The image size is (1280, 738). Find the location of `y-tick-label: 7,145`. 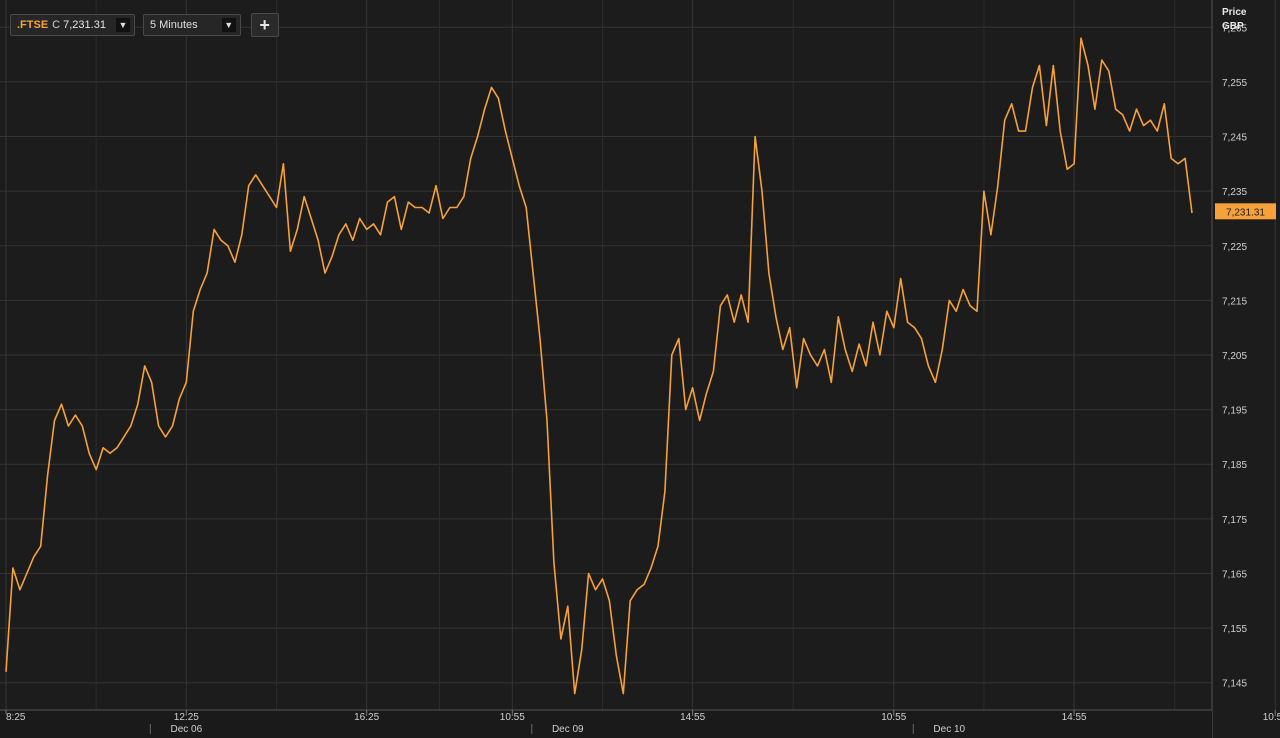

y-tick-label: 7,145 is located at coordinates (1234, 684).